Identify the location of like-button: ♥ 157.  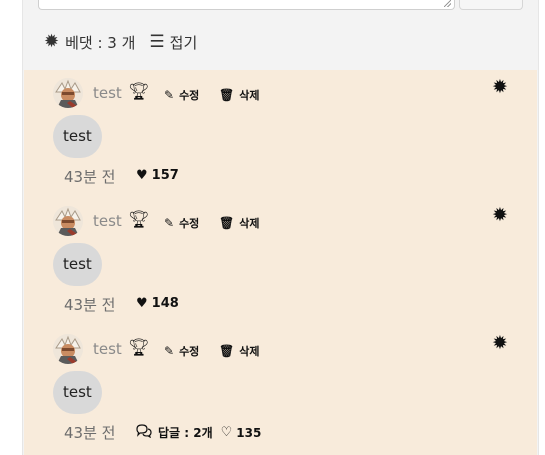
(157, 175).